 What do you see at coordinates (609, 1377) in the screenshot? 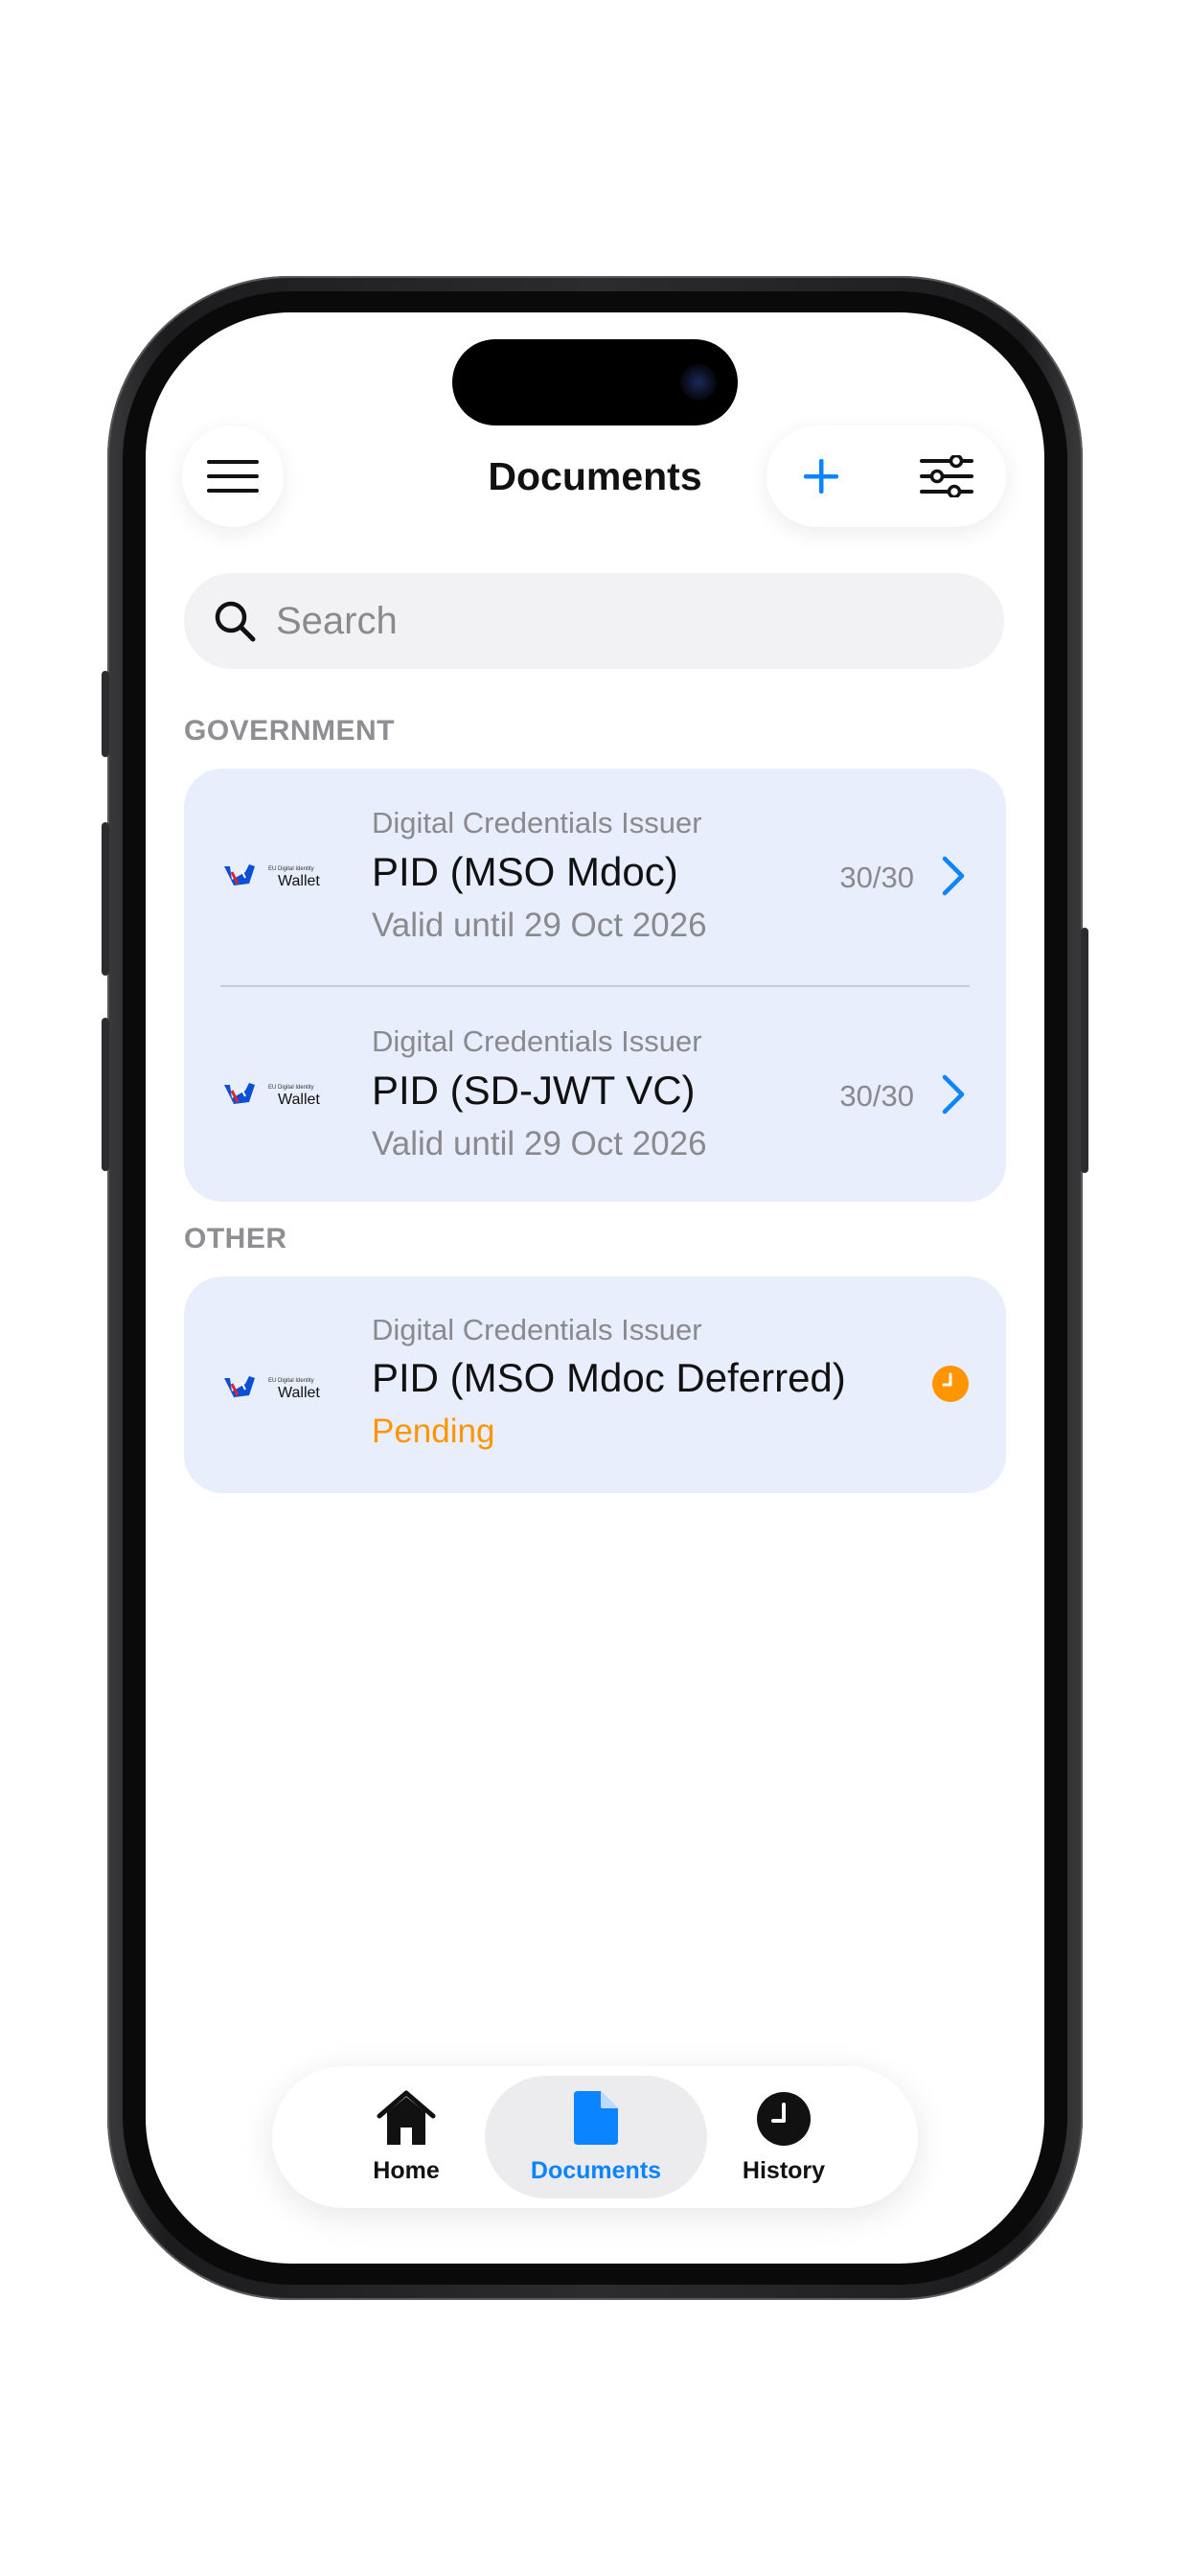
I see `document-name: PID (MSO Mdoc Deferred)` at bounding box center [609, 1377].